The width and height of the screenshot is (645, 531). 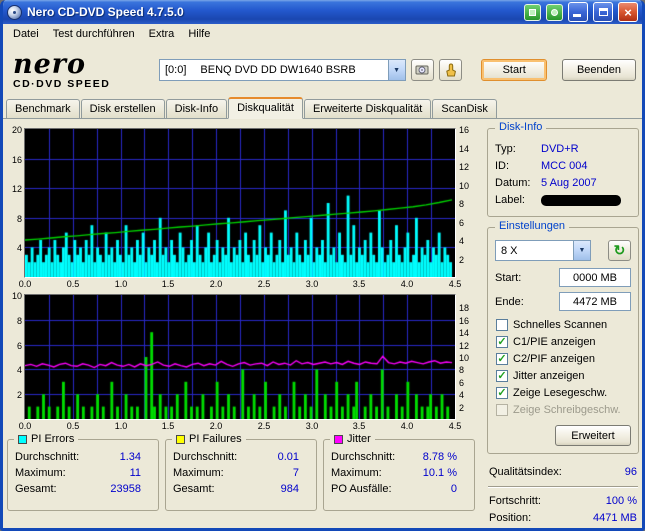 What do you see at coordinates (513, 183) in the screenshot?
I see `disk-info-label: Datum:` at bounding box center [513, 183].